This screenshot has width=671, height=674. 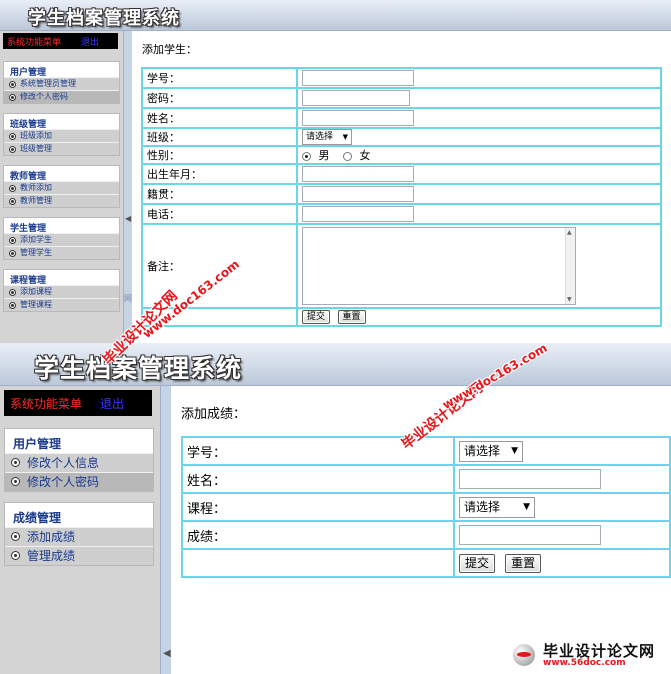 What do you see at coordinates (335, 15) in the screenshot?
I see `header-banner: 学生档案管理系统` at bounding box center [335, 15].